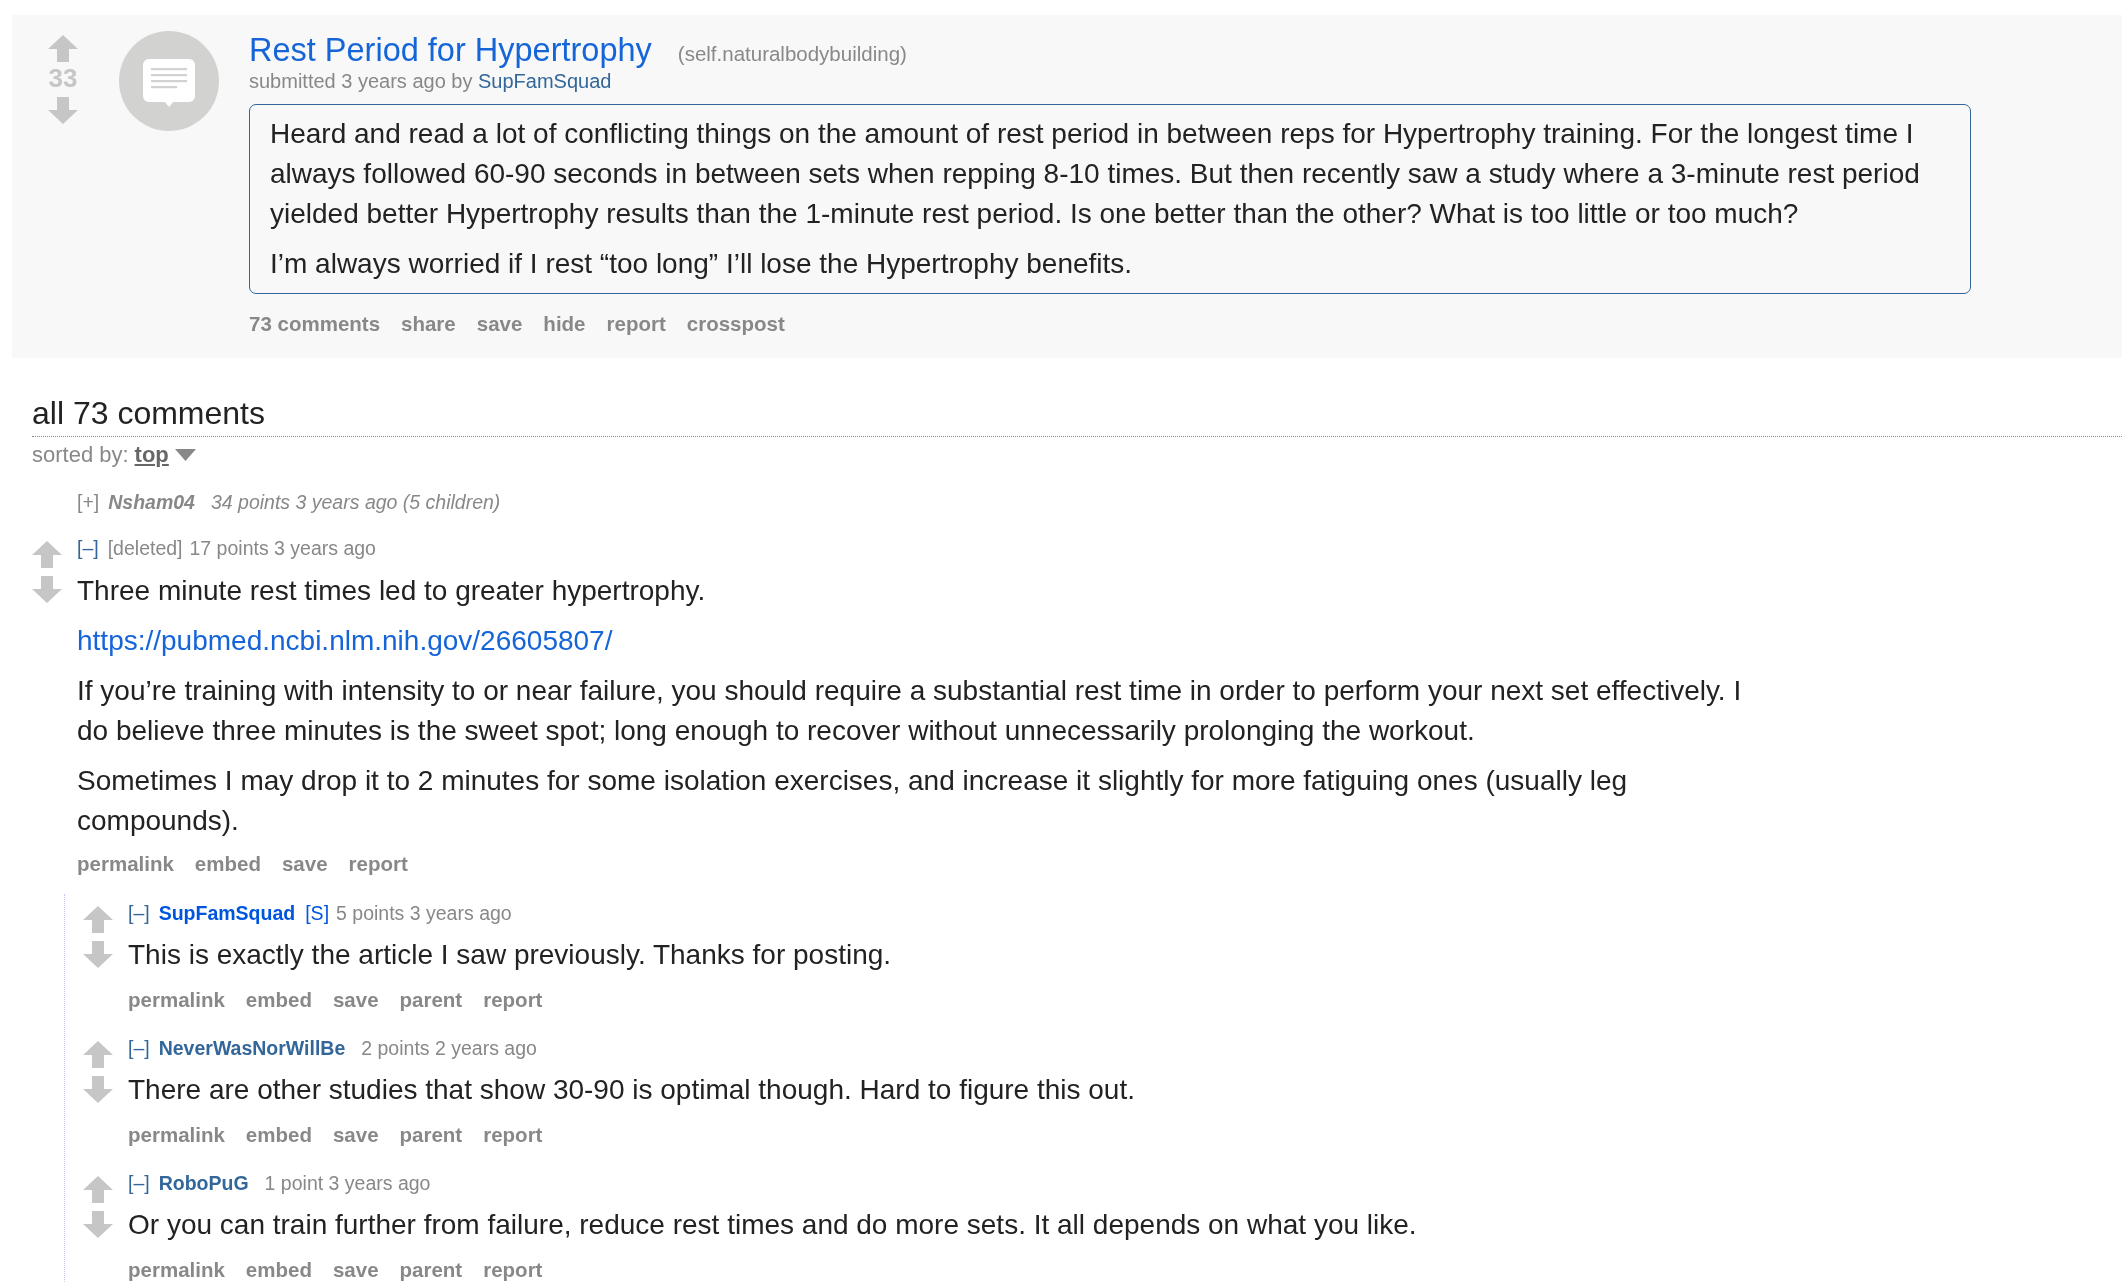 This screenshot has width=2122, height=1285. Describe the element at coordinates (430, 81) in the screenshot. I see `submitted-line: submitted 3 years ago by SupFamSquad` at that location.